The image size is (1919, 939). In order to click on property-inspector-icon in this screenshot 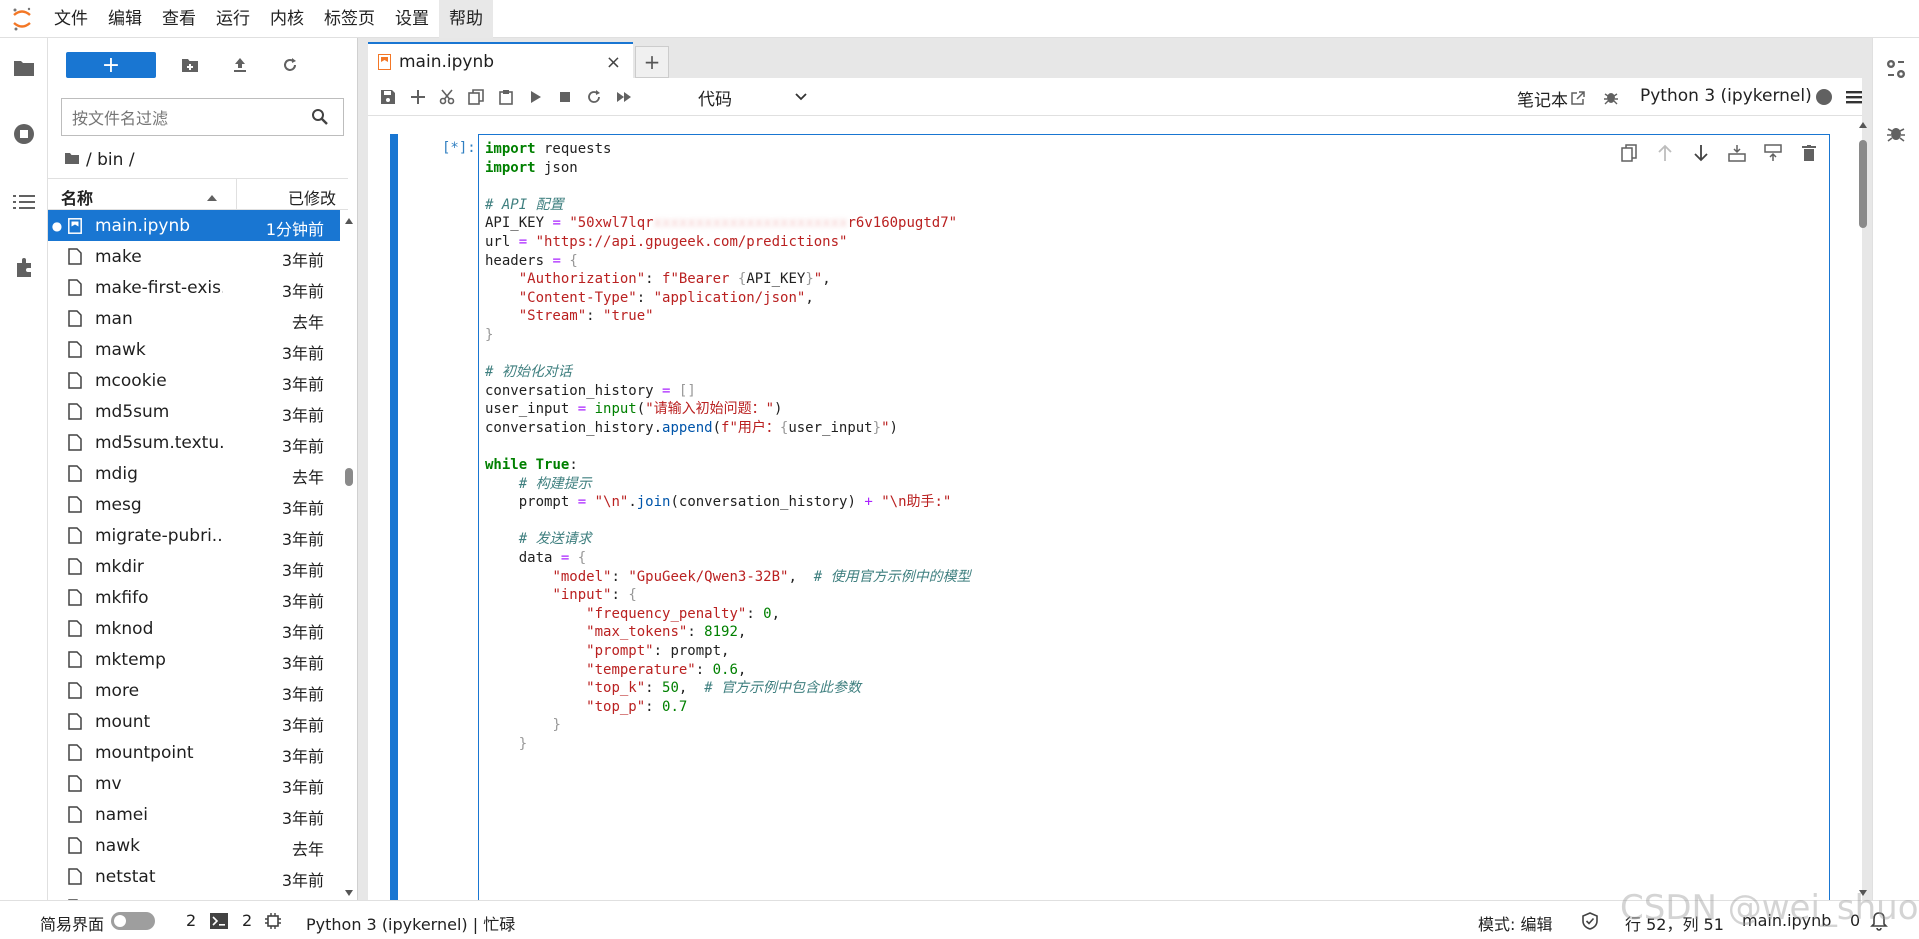, I will do `click(1896, 69)`.